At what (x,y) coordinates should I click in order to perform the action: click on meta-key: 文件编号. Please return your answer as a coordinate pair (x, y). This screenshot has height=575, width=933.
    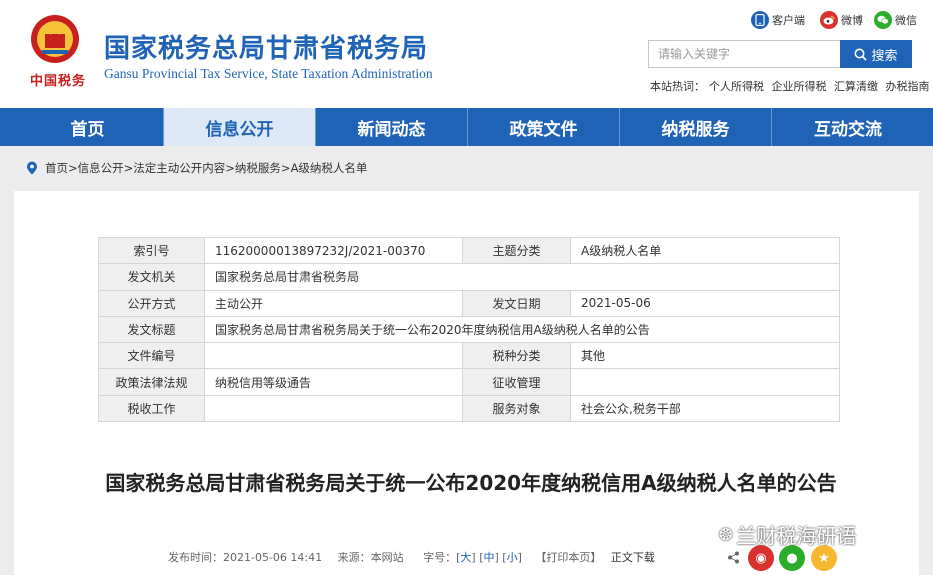
    Looking at the image, I should click on (151, 356).